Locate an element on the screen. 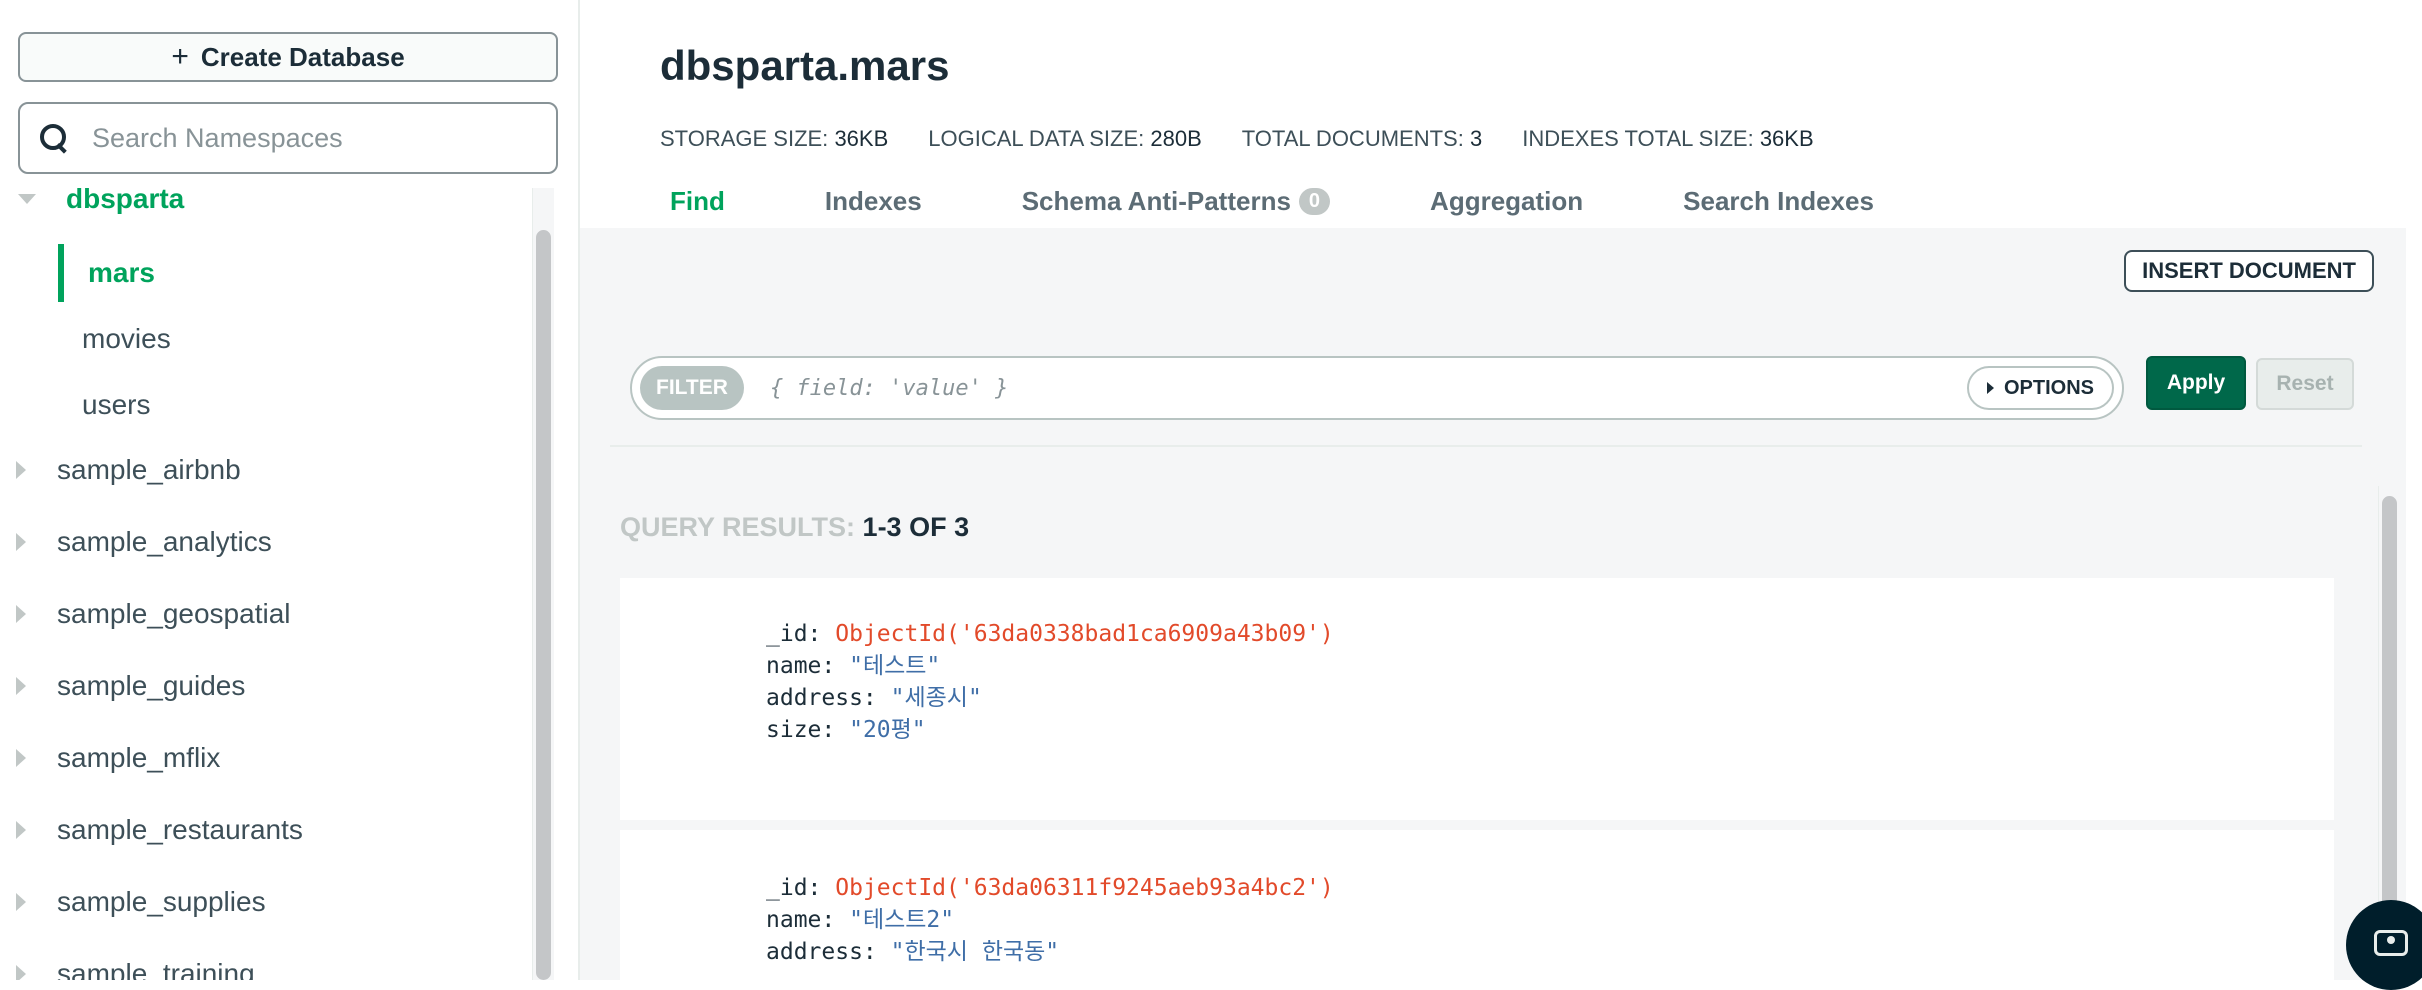  filter-bar: FILTER OPTIONS is located at coordinates (1377, 388).